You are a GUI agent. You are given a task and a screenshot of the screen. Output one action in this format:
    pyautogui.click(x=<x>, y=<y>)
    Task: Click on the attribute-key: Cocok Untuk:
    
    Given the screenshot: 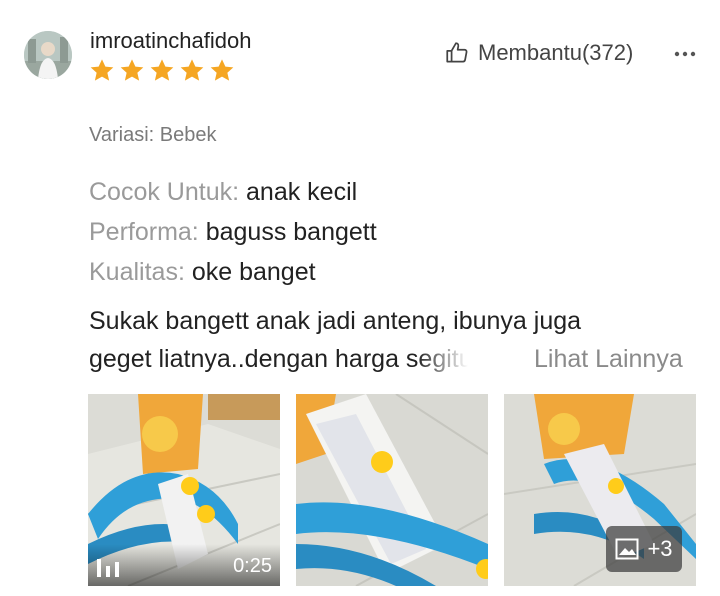 What is the action you would take?
    pyautogui.click(x=164, y=192)
    